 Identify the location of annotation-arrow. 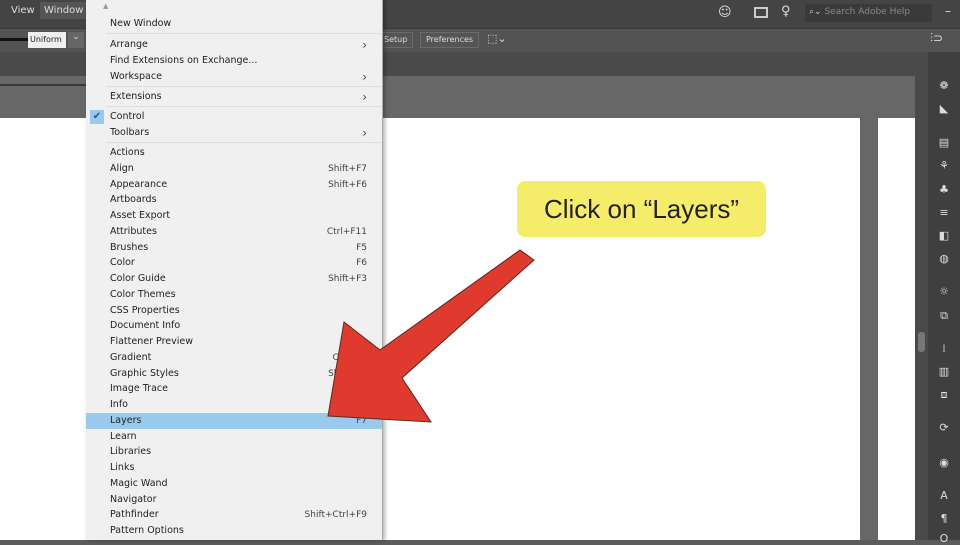
(431, 336).